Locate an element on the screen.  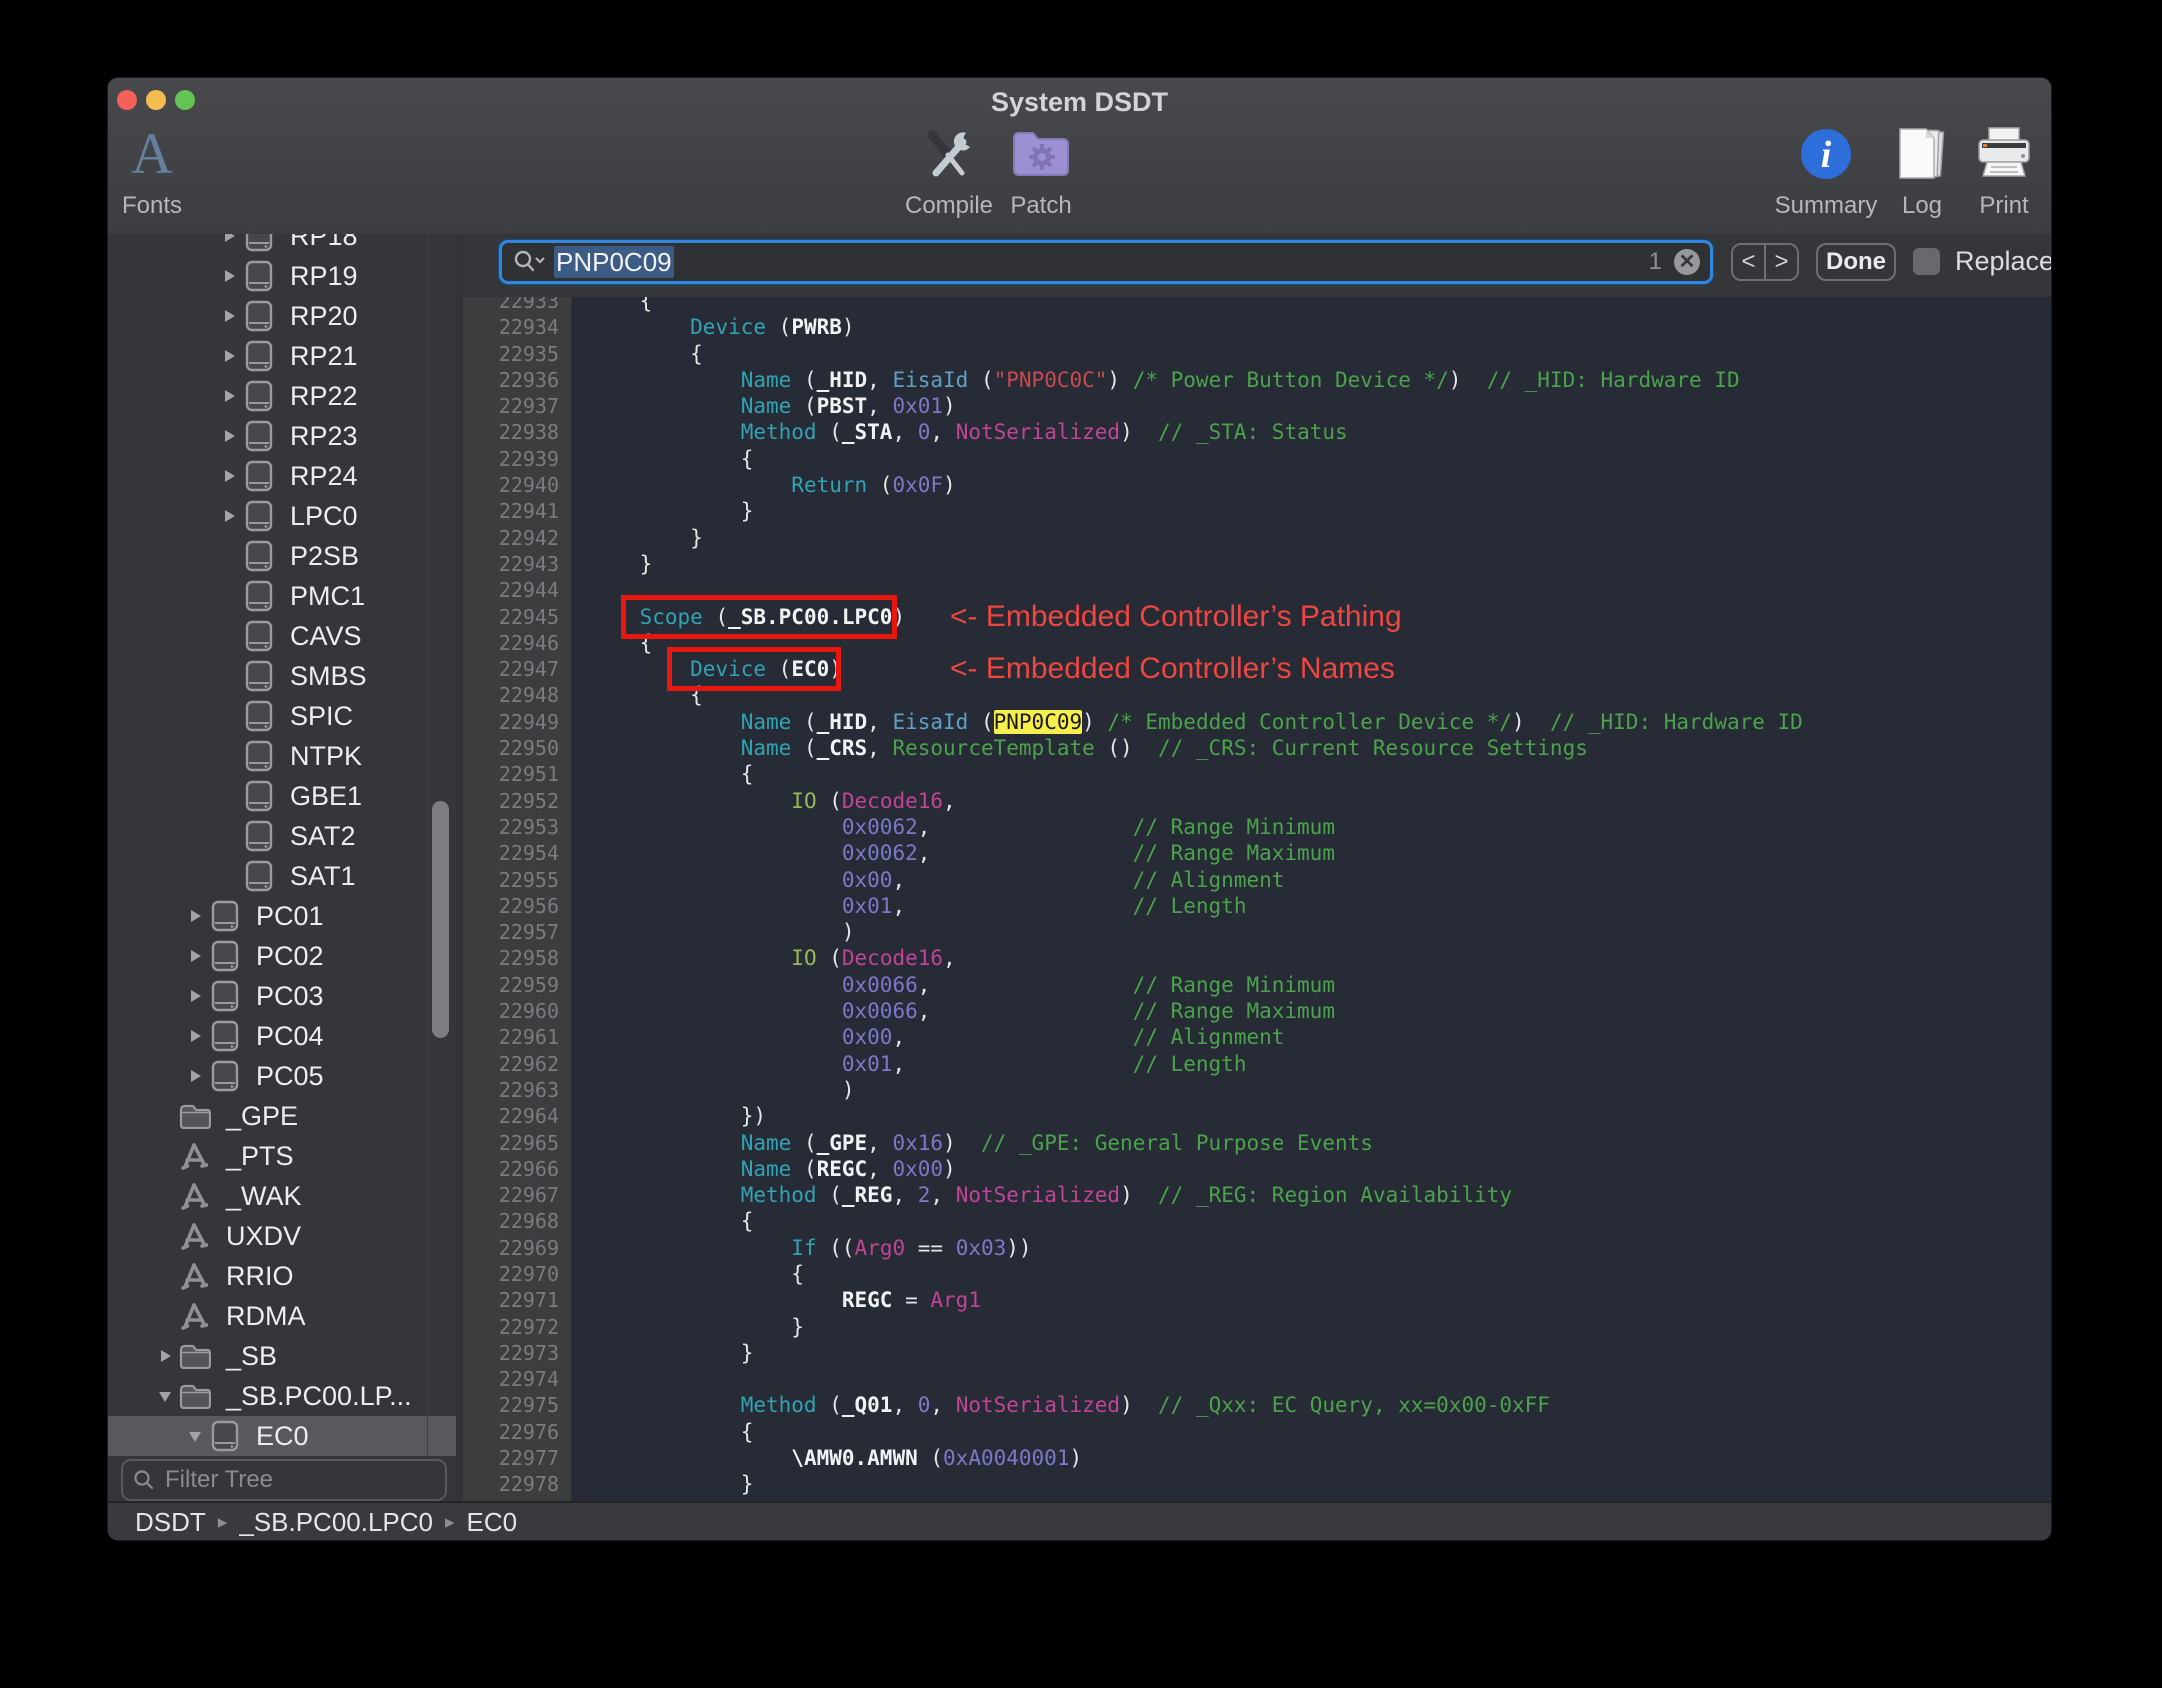
tree-item-PC01: PC01 is located at coordinates (285, 916).